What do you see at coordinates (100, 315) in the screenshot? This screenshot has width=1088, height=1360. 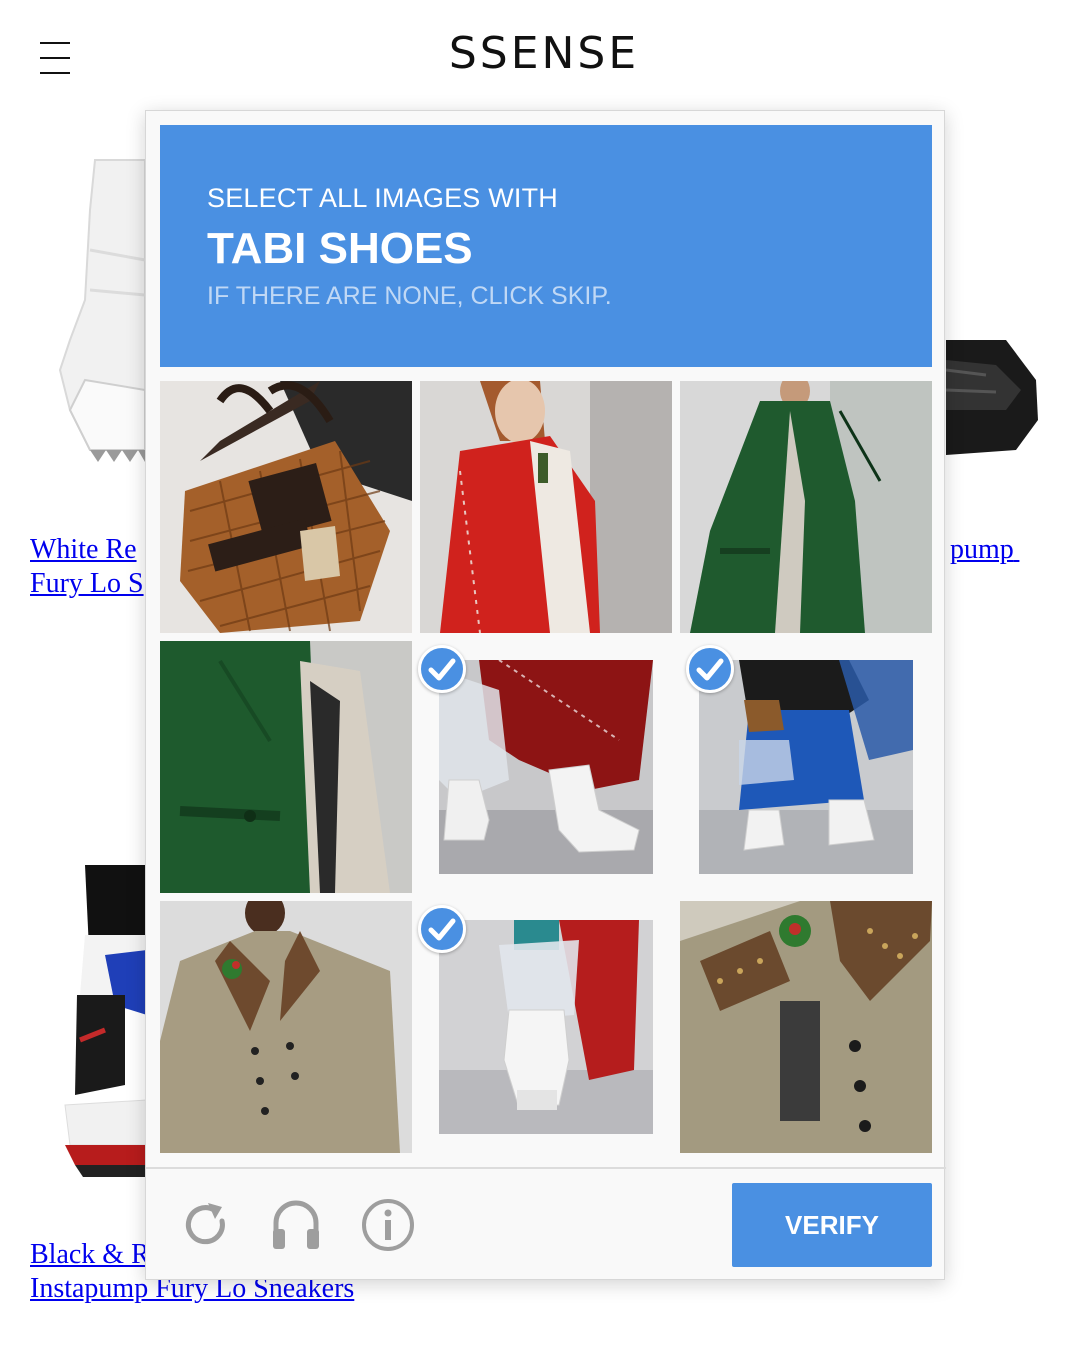 I see `product-image-white-sneaker` at bounding box center [100, 315].